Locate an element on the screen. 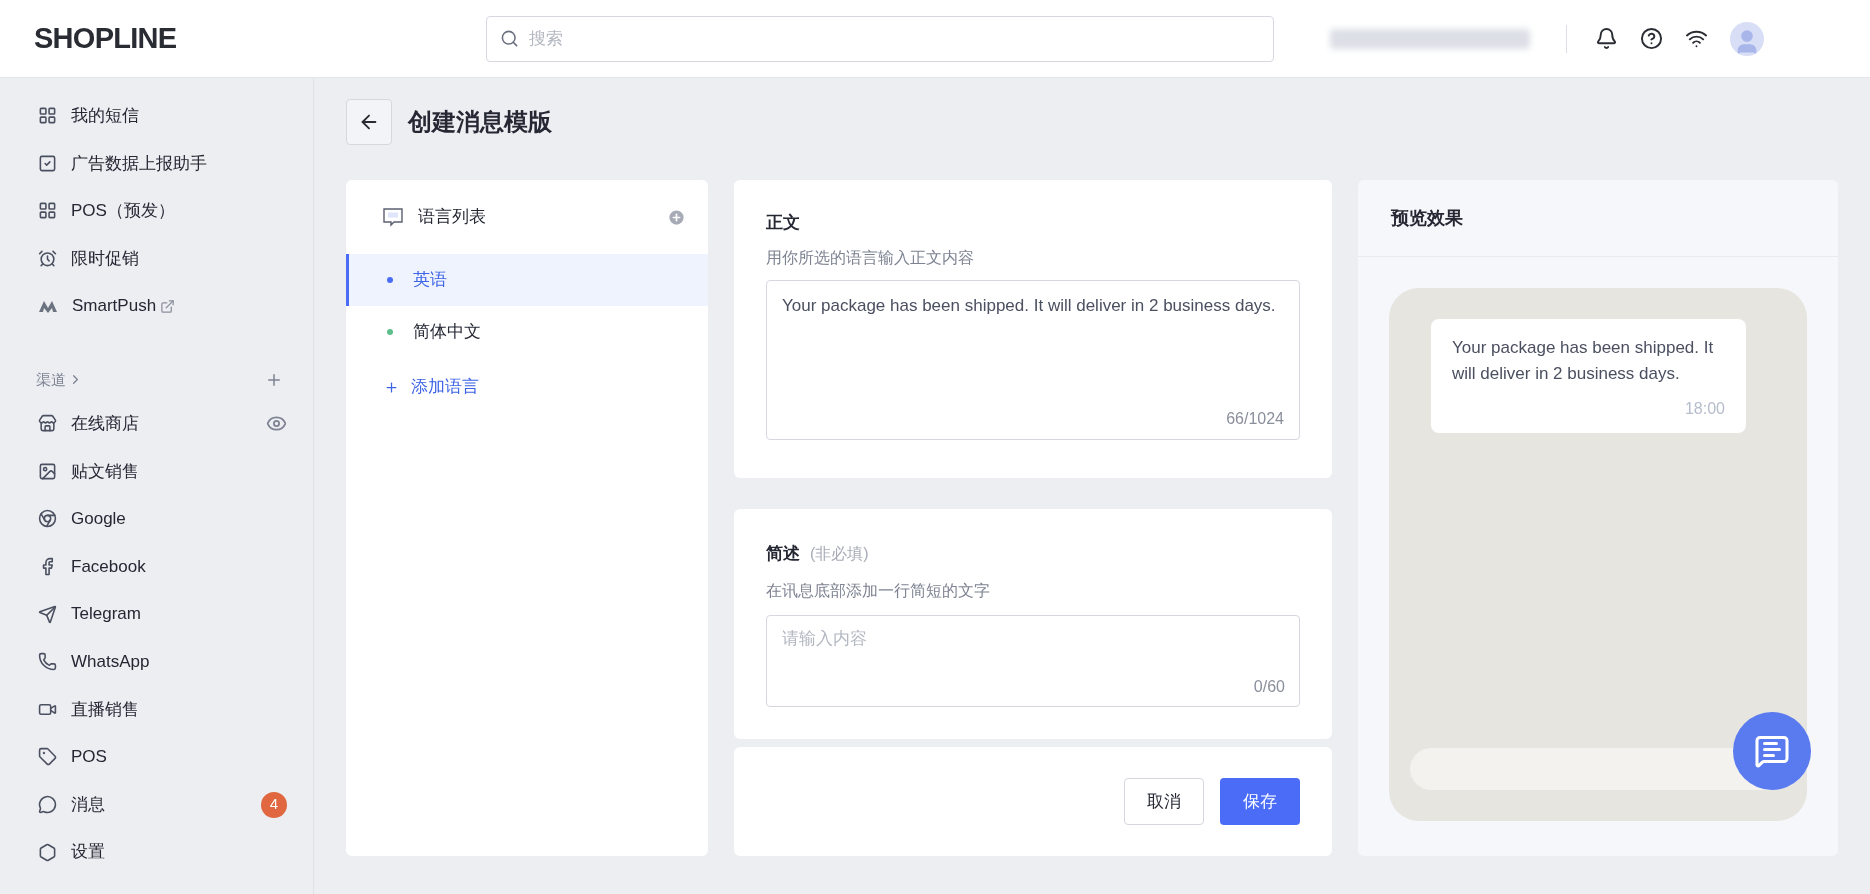 This screenshot has width=1870, height=894. cancel-button: 取消 is located at coordinates (1164, 801).